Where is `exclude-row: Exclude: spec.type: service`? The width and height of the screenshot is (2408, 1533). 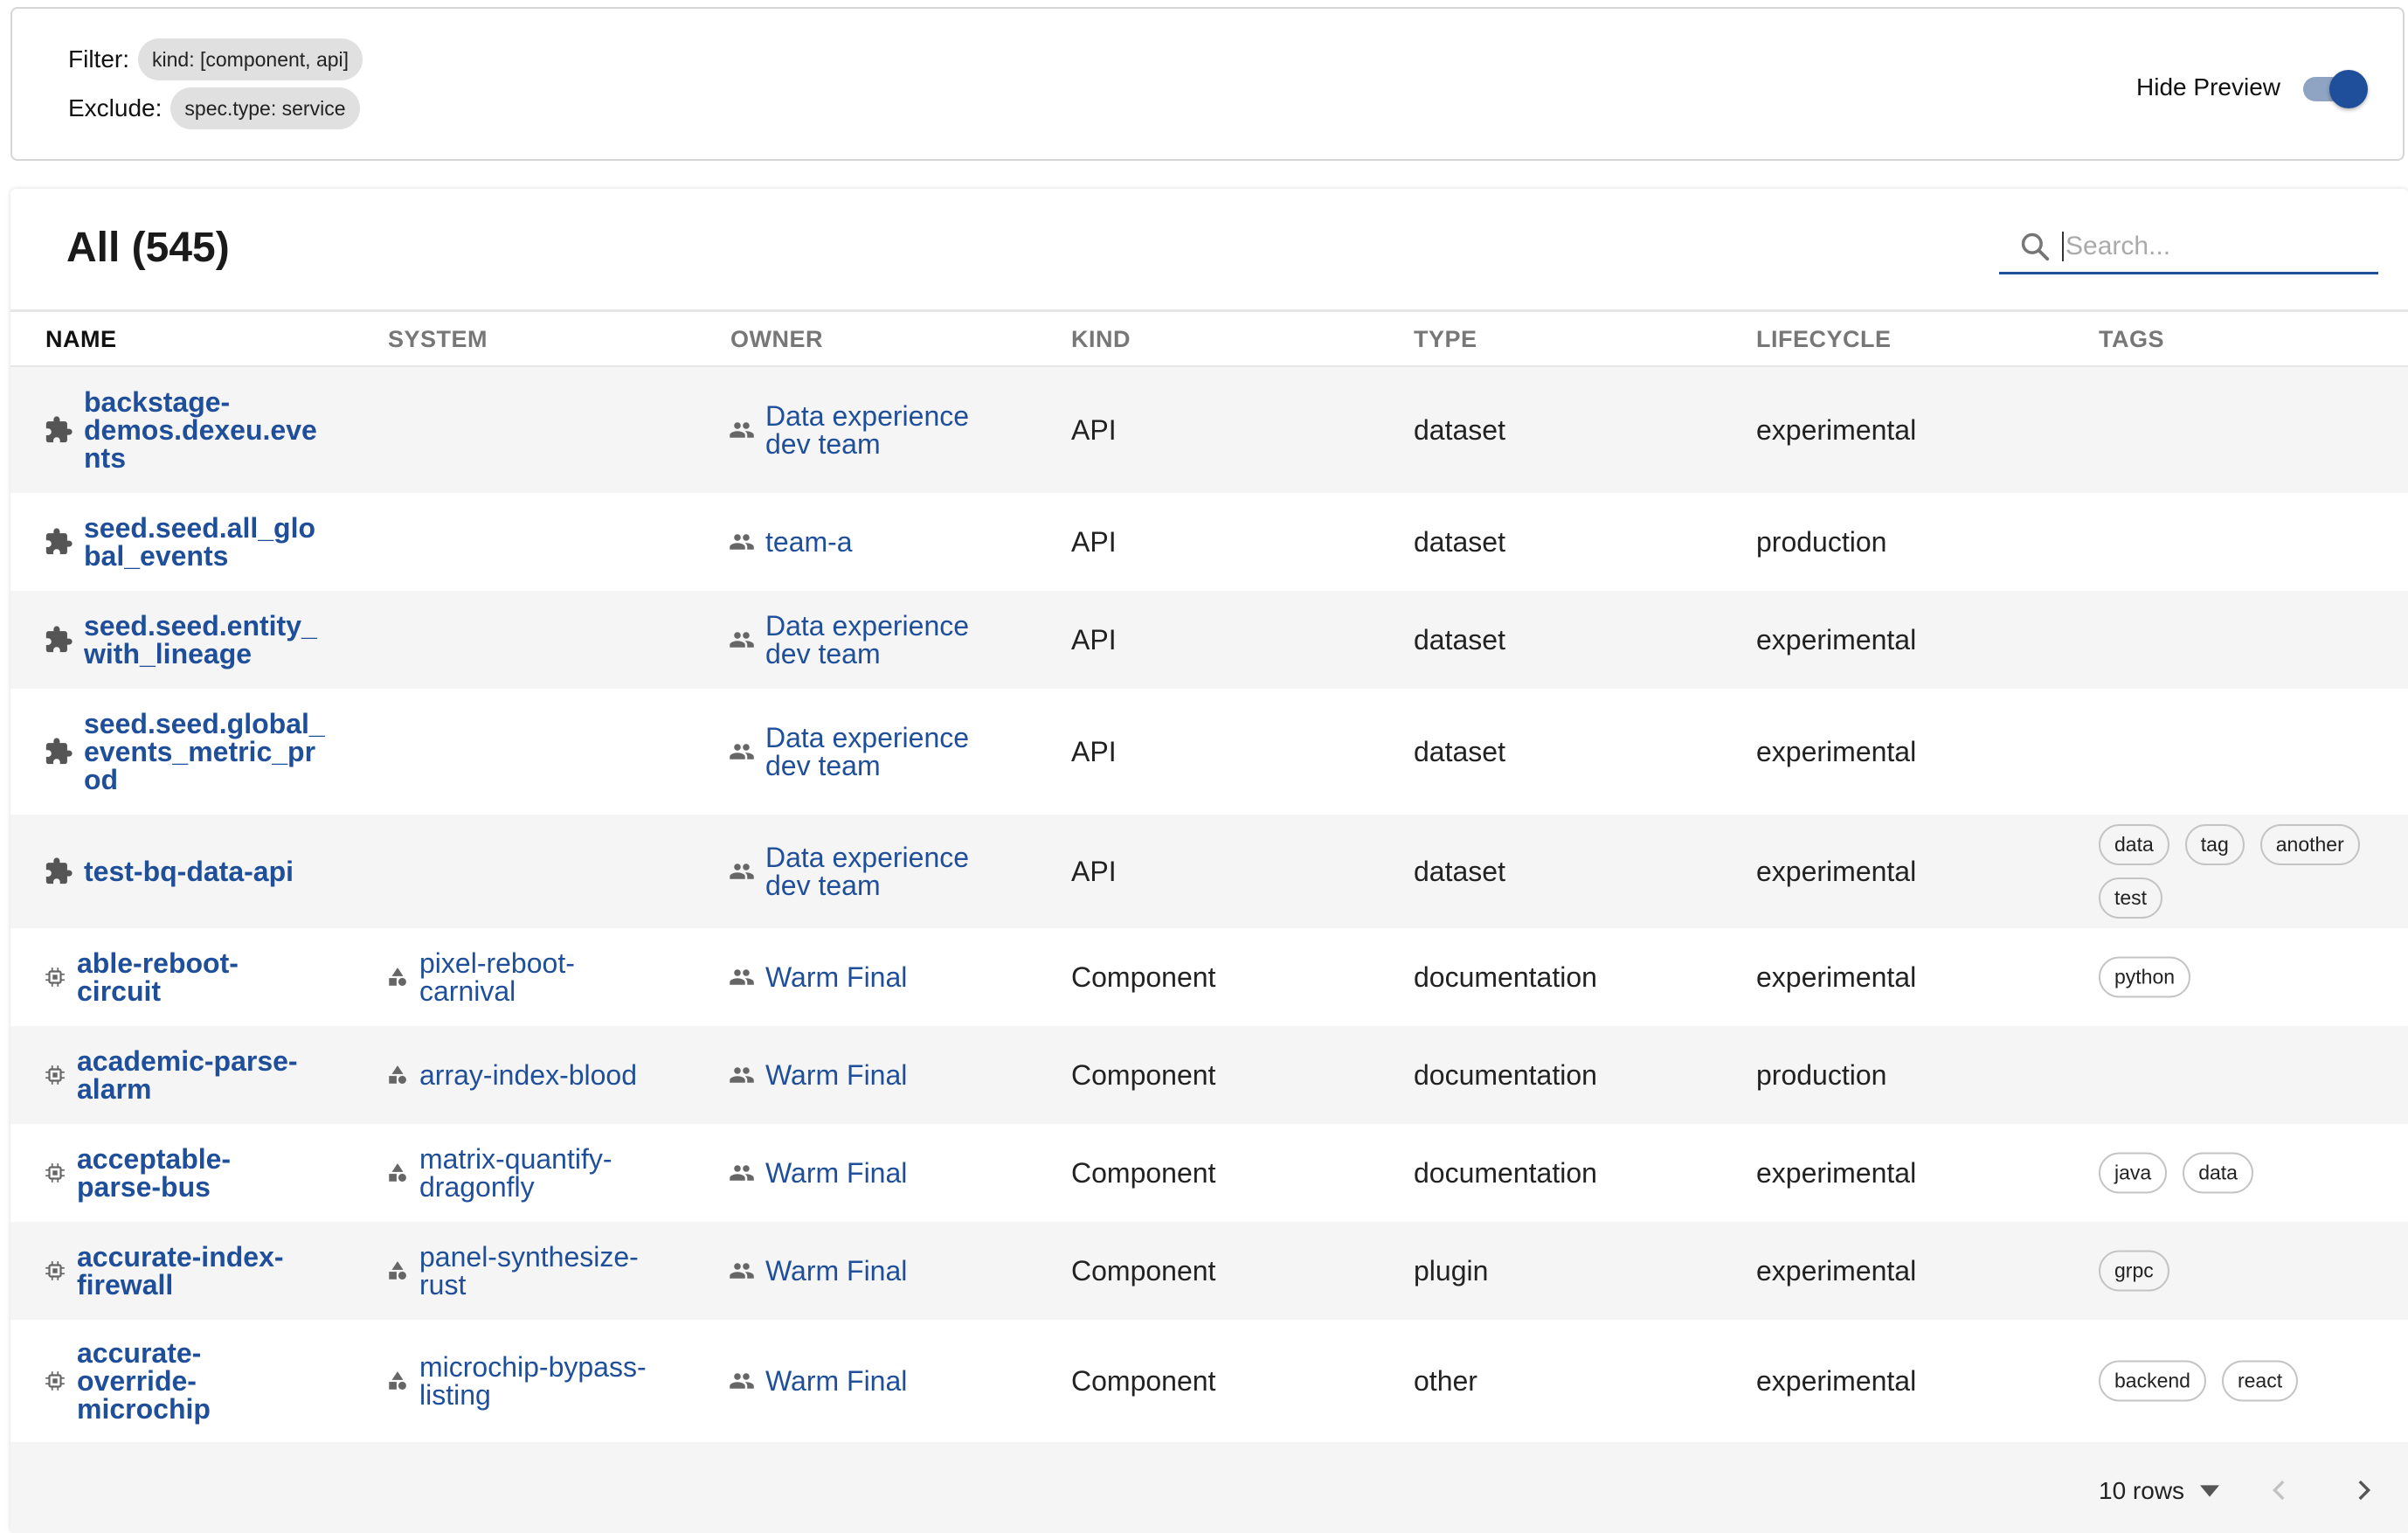 exclude-row: Exclude: spec.type: service is located at coordinates (214, 108).